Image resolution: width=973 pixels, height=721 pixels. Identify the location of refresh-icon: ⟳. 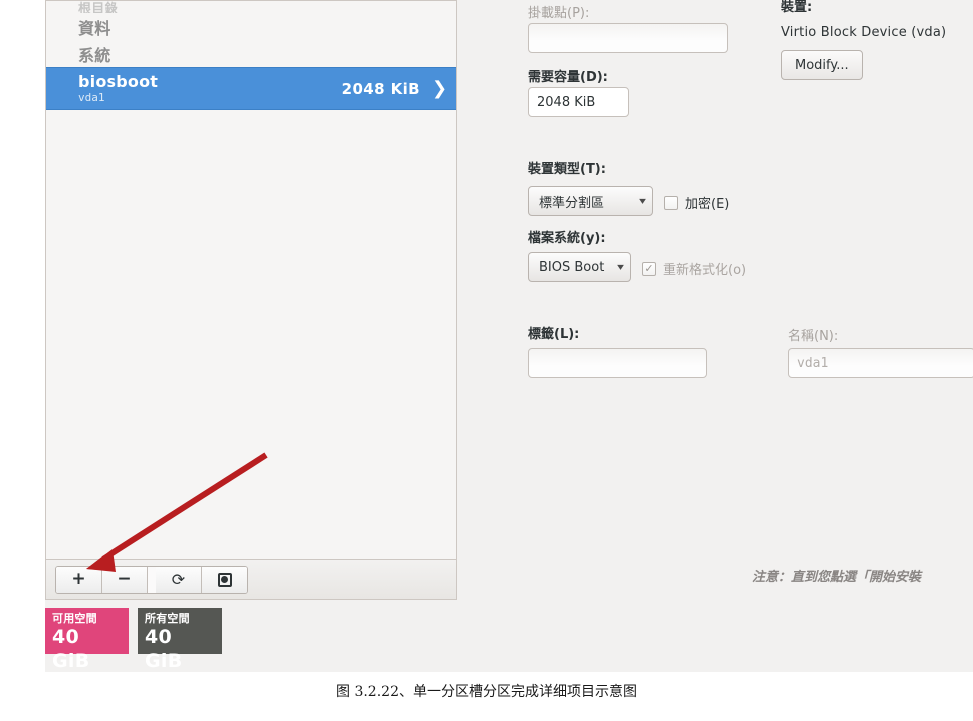
(178, 579).